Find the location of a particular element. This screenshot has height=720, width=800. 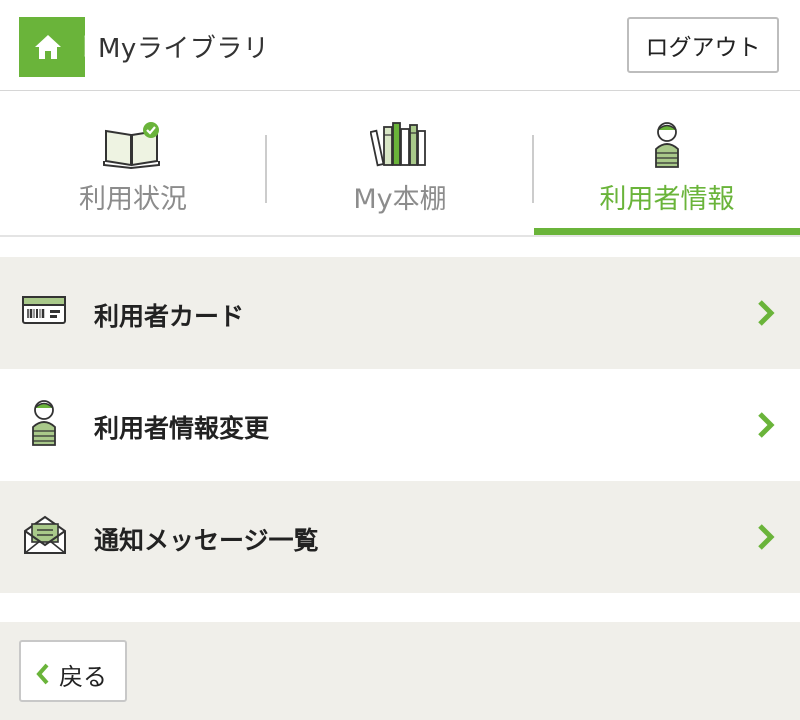

menu-item-label: 利用者情報変更 is located at coordinates (182, 428).